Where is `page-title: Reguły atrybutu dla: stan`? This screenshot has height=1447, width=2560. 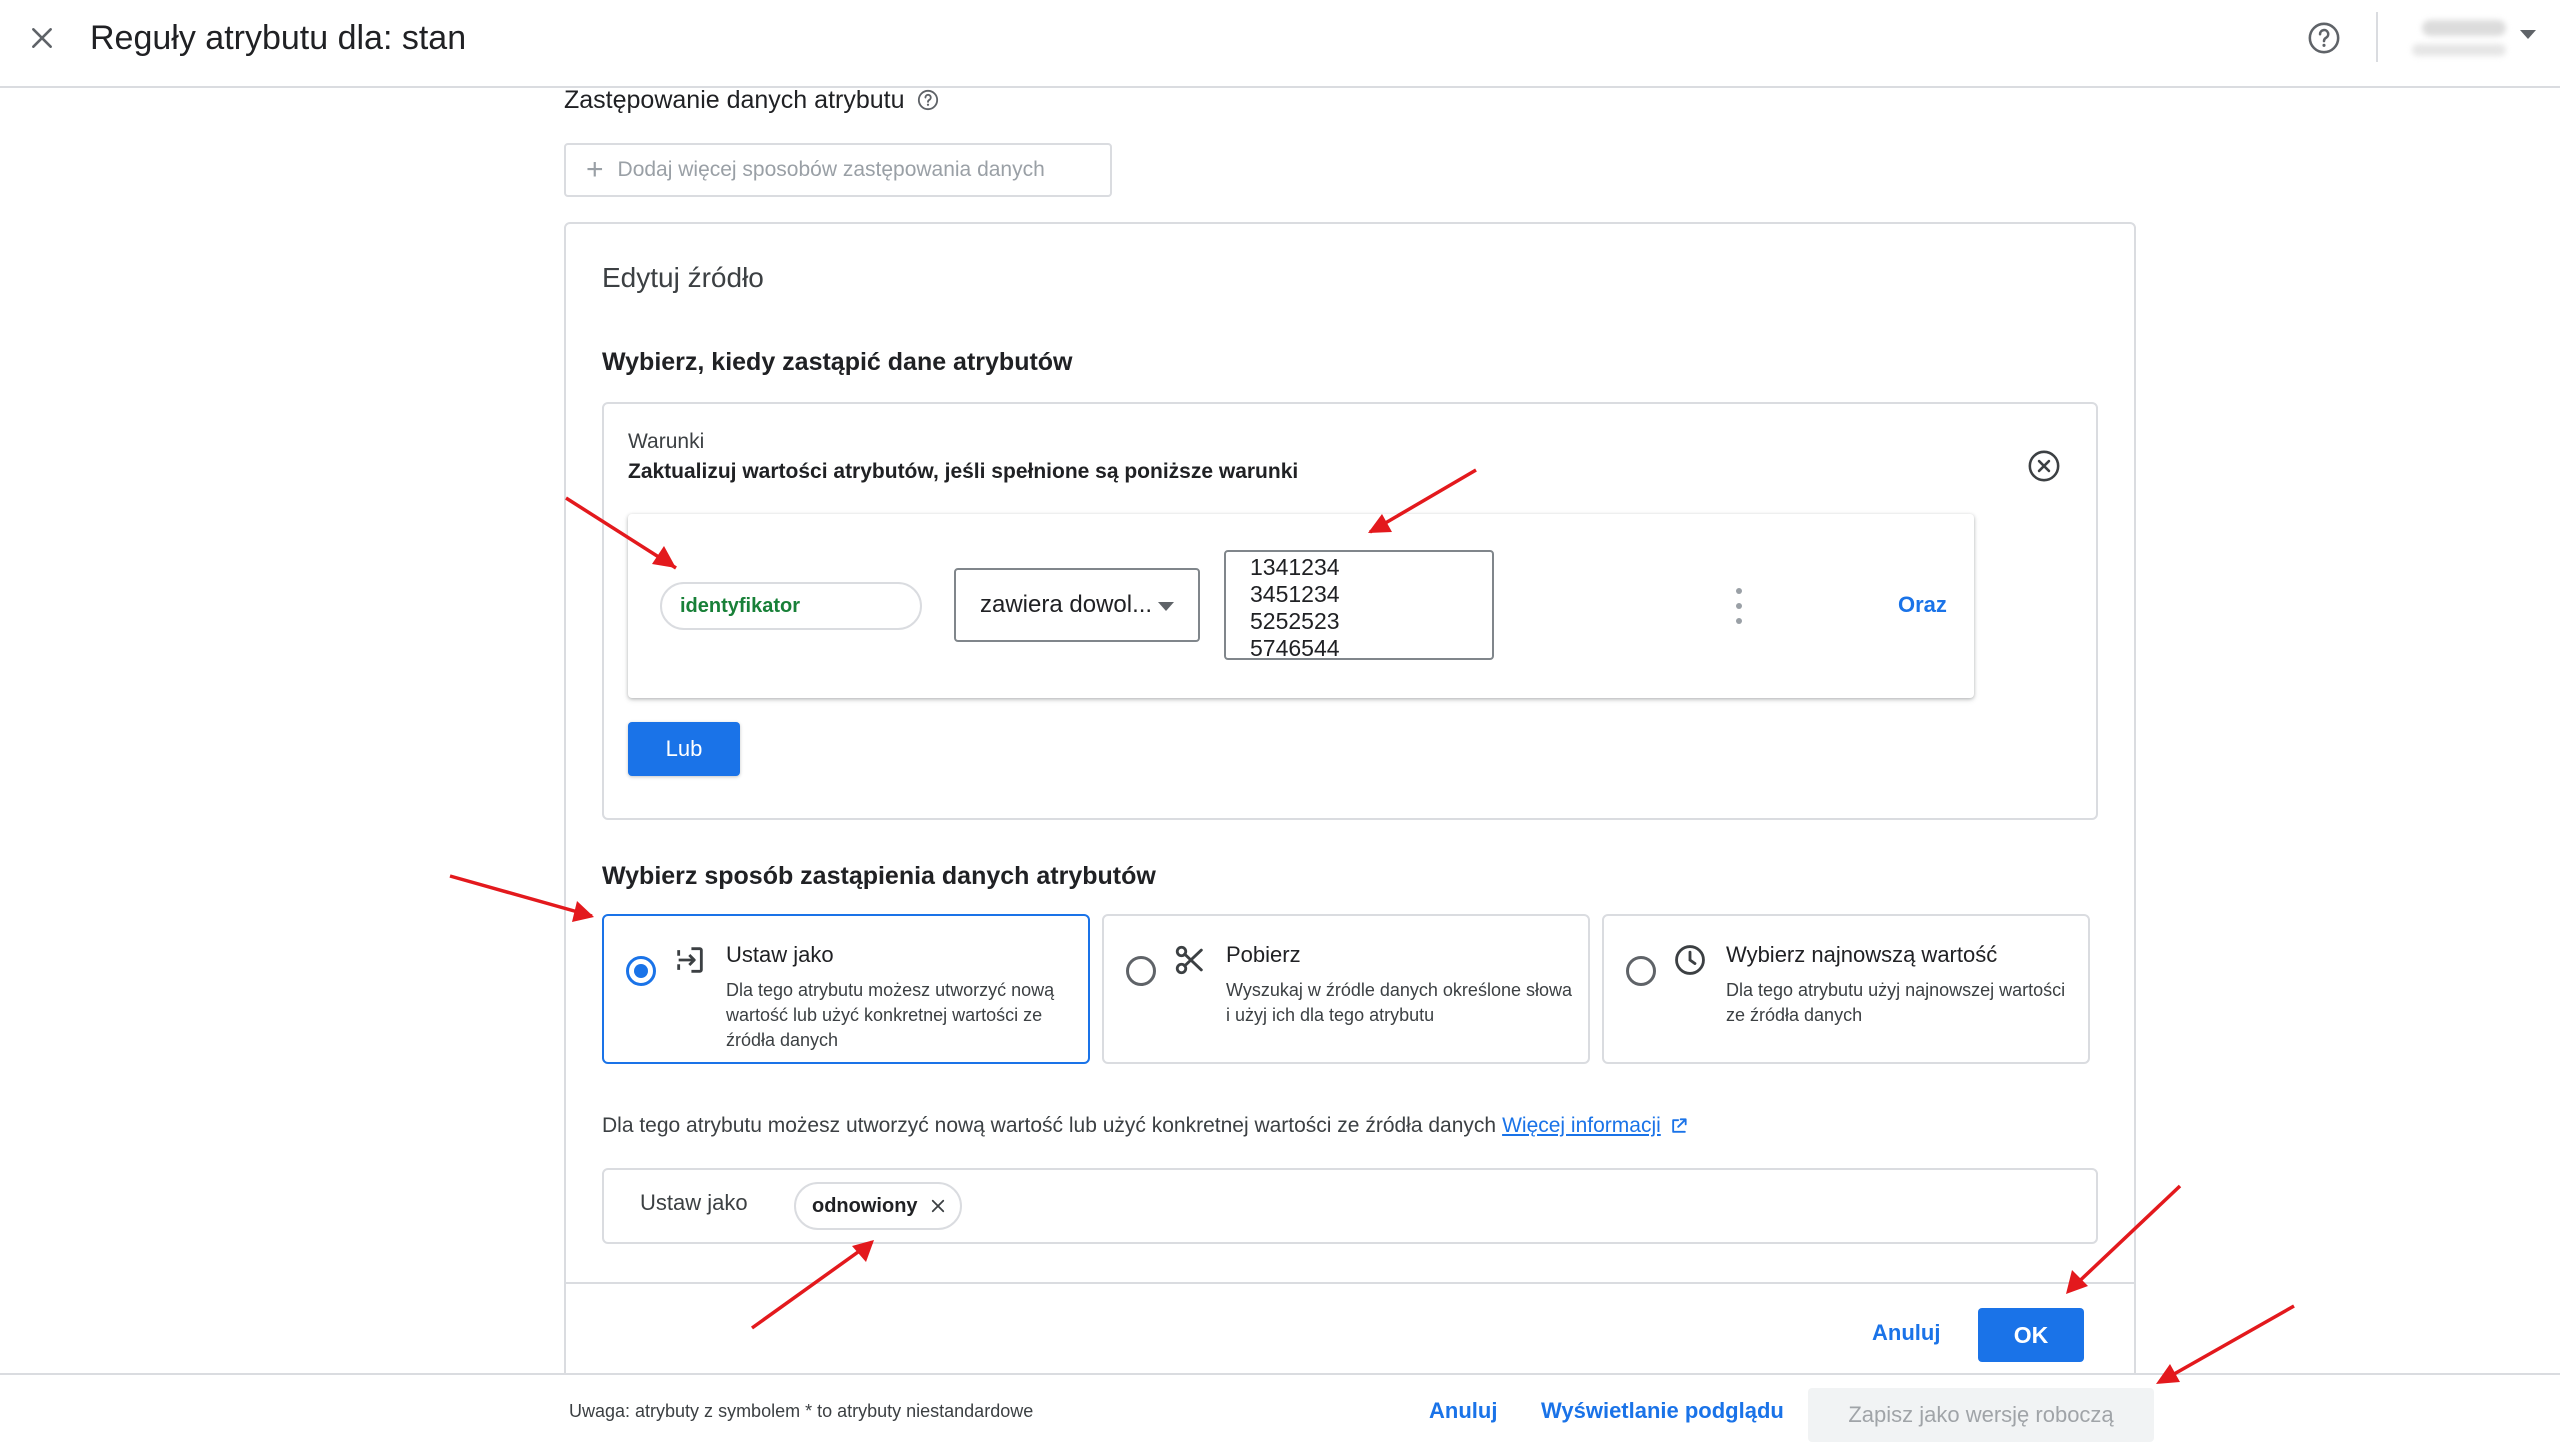 page-title: Reguły atrybutu dla: stan is located at coordinates (278, 38).